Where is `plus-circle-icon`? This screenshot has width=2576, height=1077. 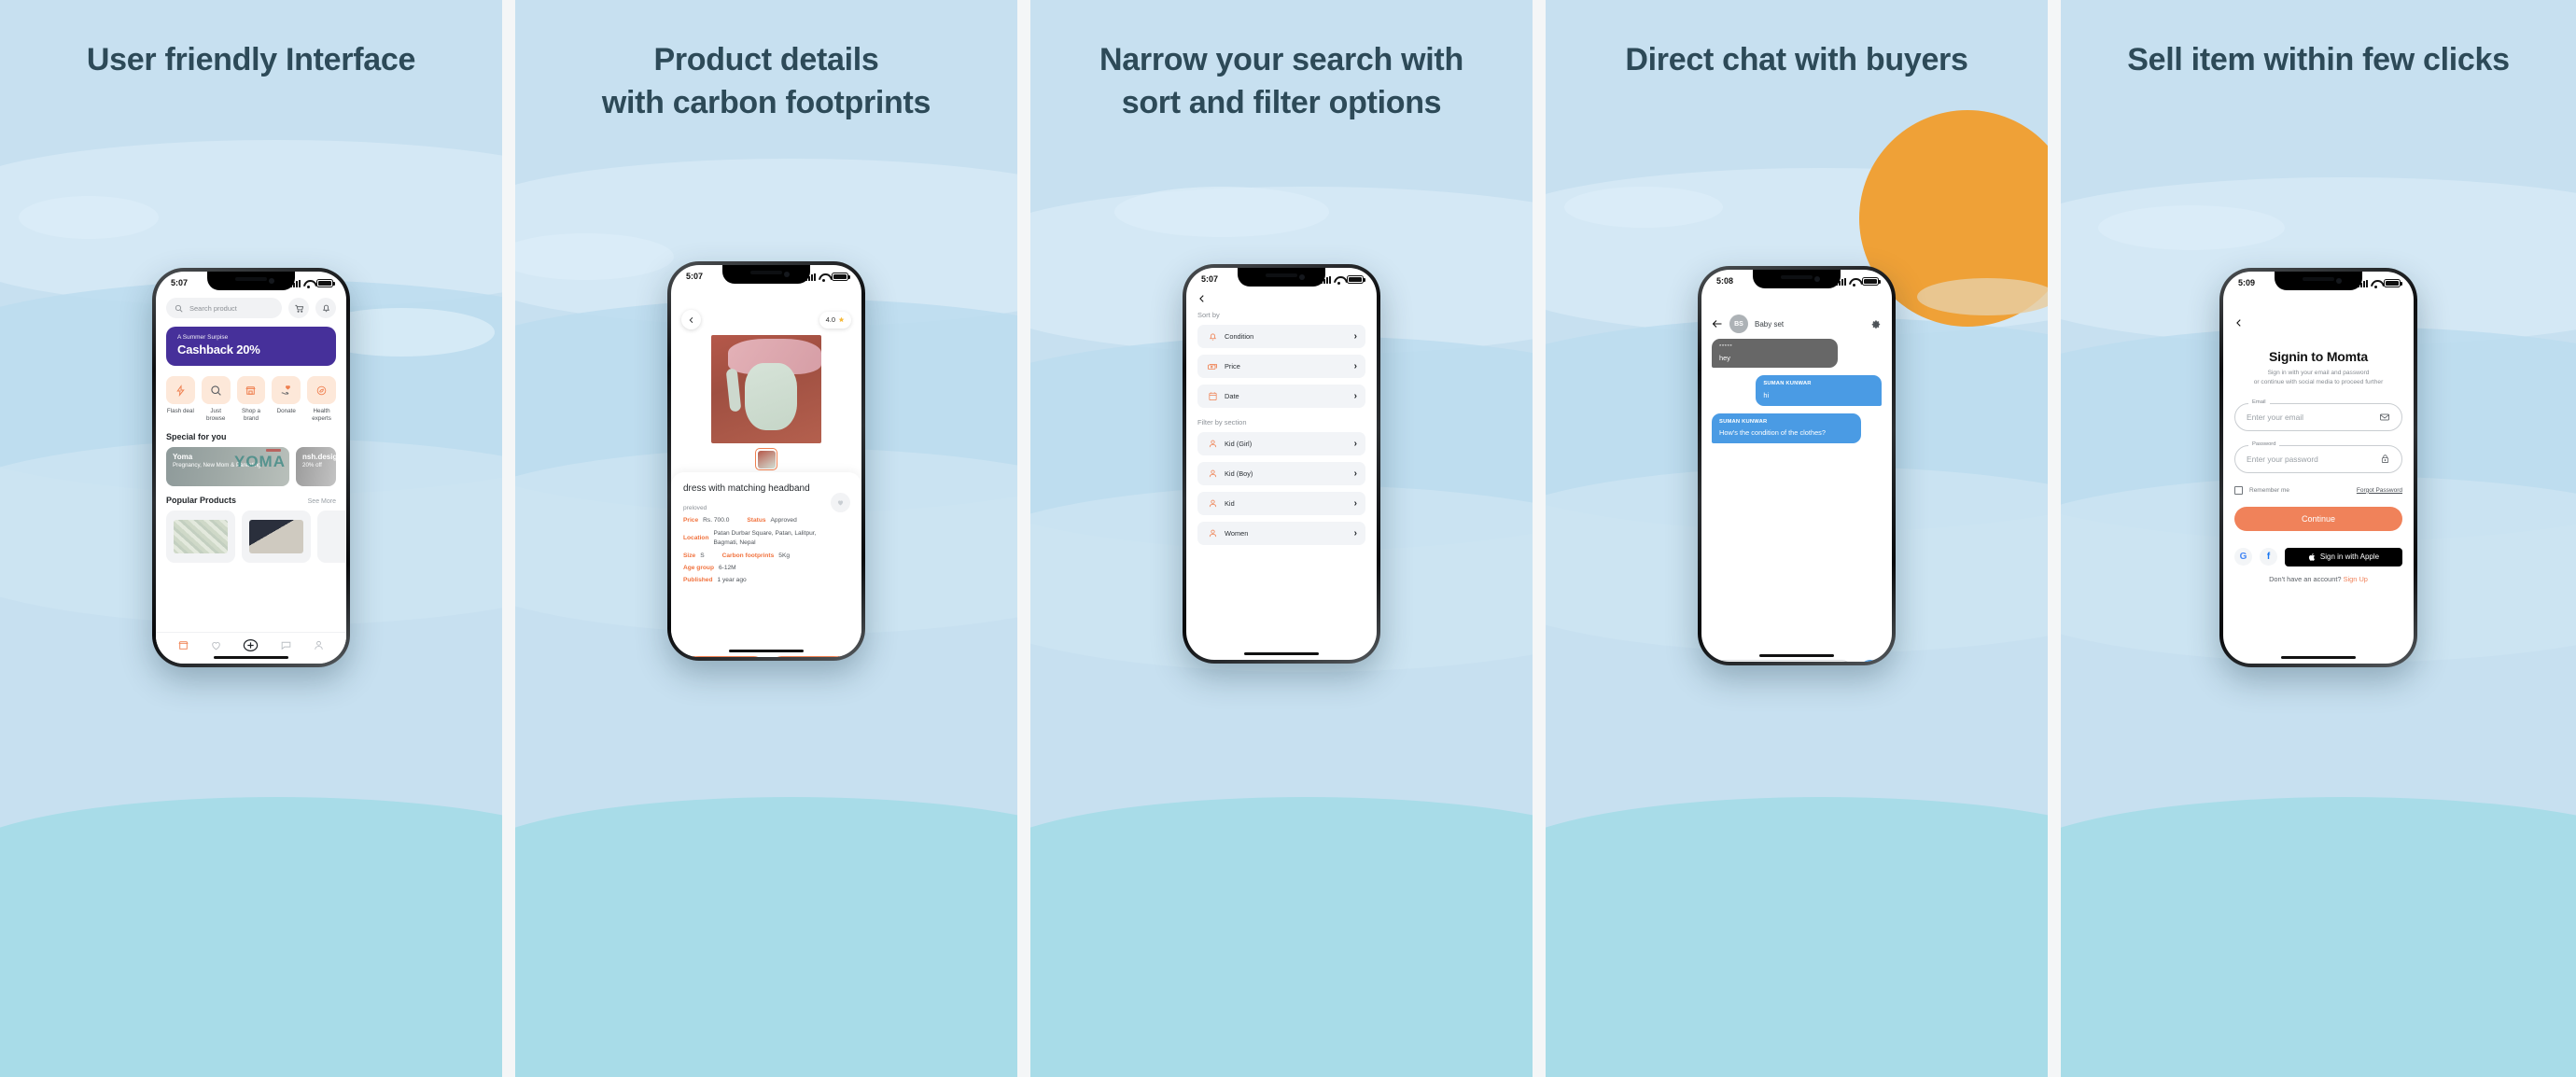 plus-circle-icon is located at coordinates (250, 645).